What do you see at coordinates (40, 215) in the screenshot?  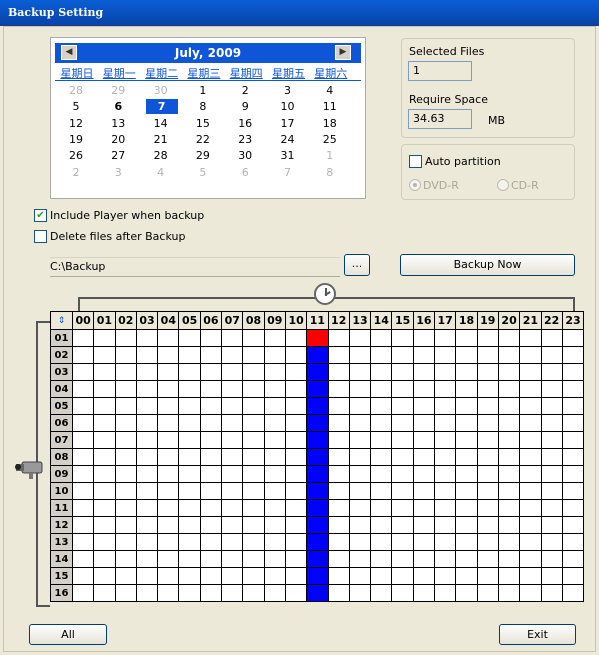 I see `include-player-checkbox: ✔` at bounding box center [40, 215].